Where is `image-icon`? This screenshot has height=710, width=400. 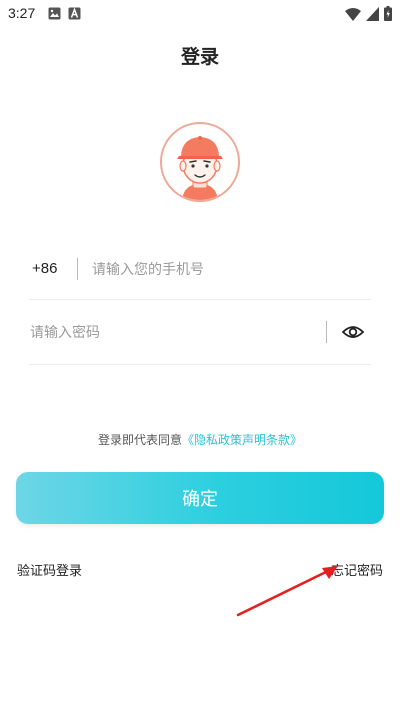
image-icon is located at coordinates (54, 13).